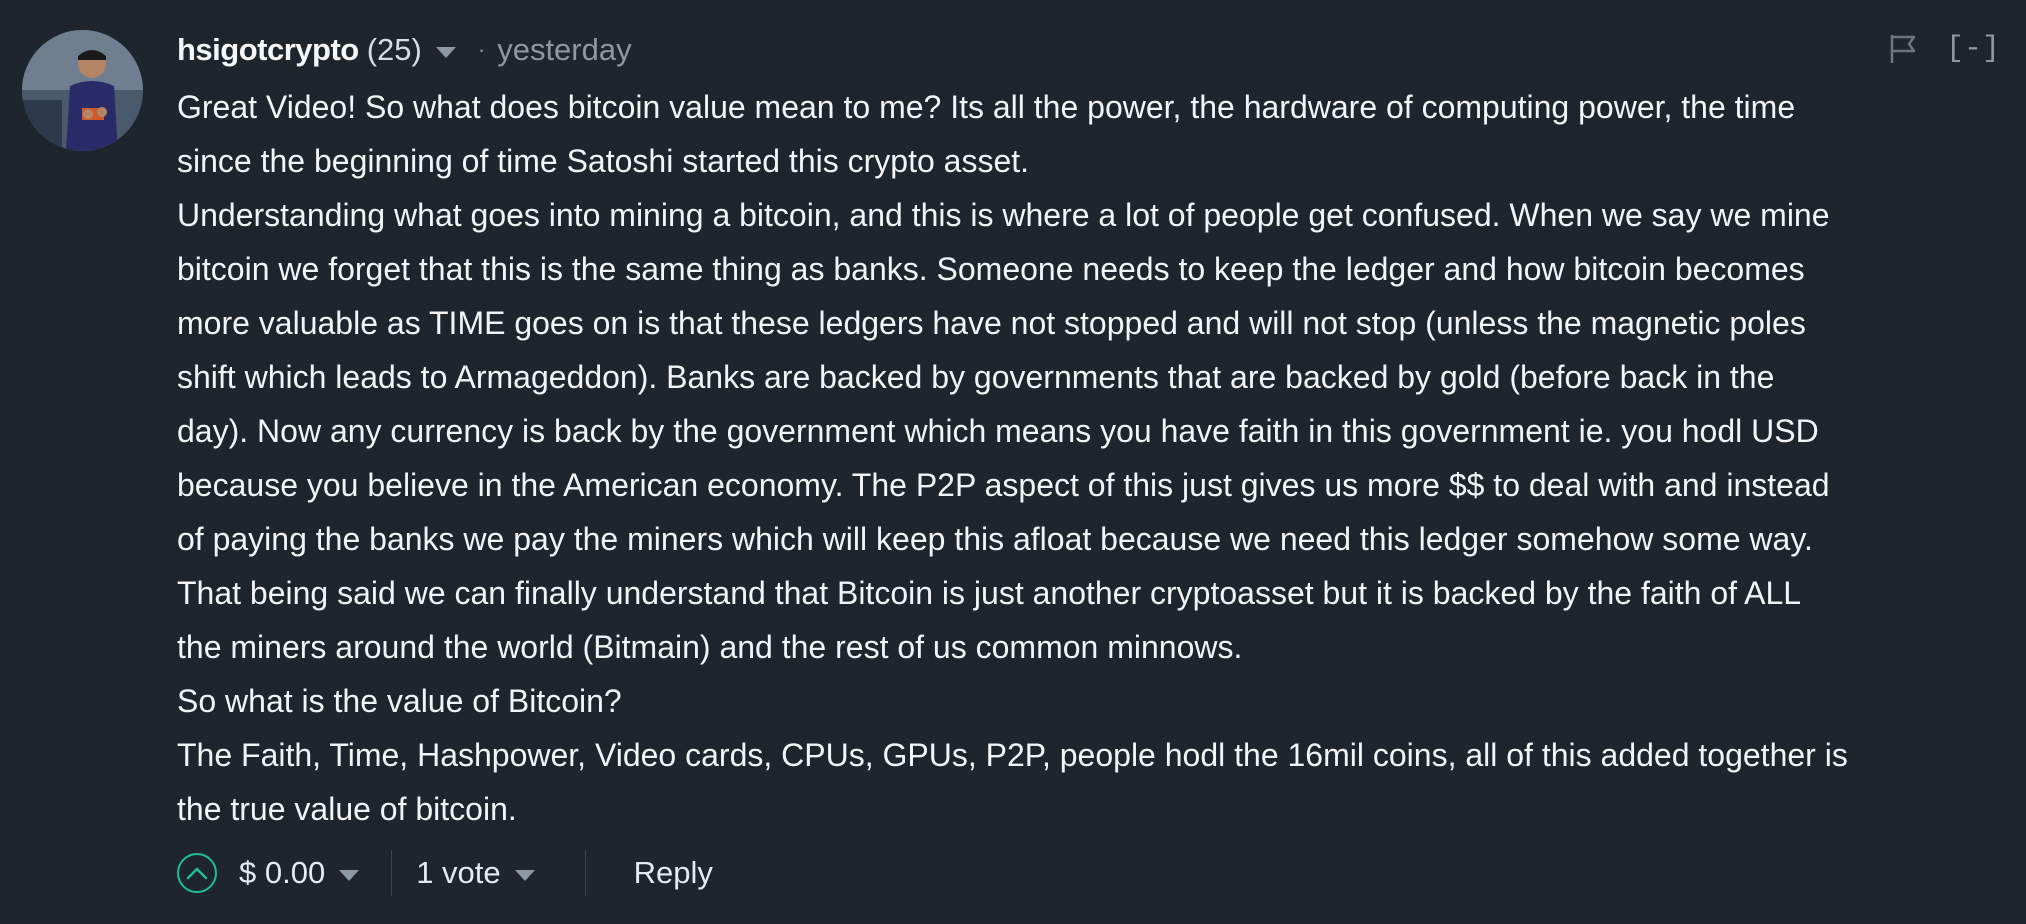  I want to click on upvote-button, so click(197, 873).